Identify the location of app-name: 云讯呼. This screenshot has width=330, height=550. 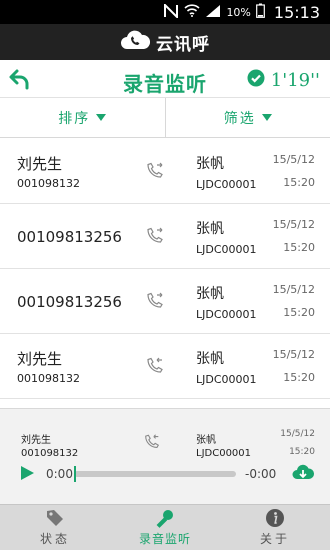
(183, 44).